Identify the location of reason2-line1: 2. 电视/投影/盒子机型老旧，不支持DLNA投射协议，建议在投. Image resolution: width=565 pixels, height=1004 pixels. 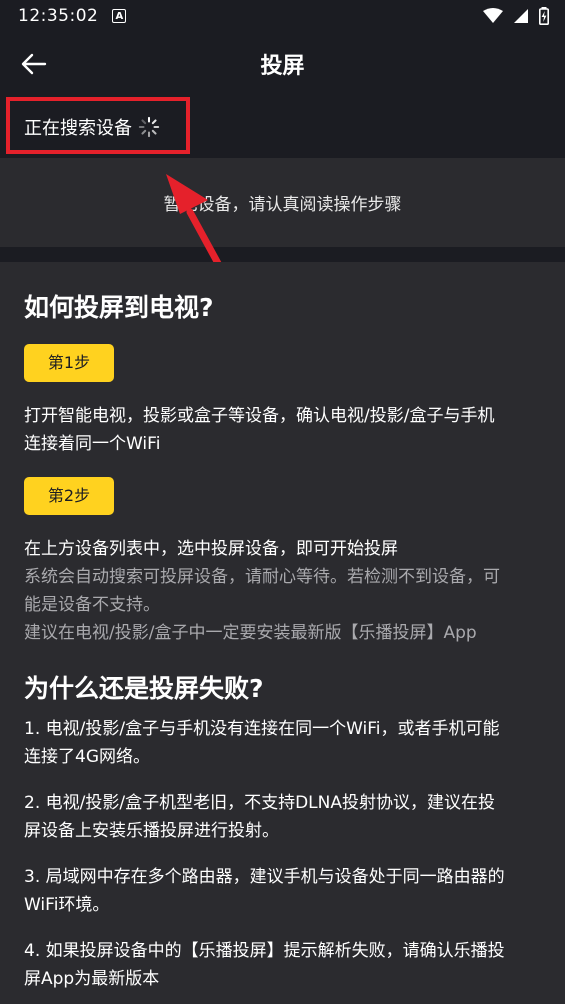
(259, 803).